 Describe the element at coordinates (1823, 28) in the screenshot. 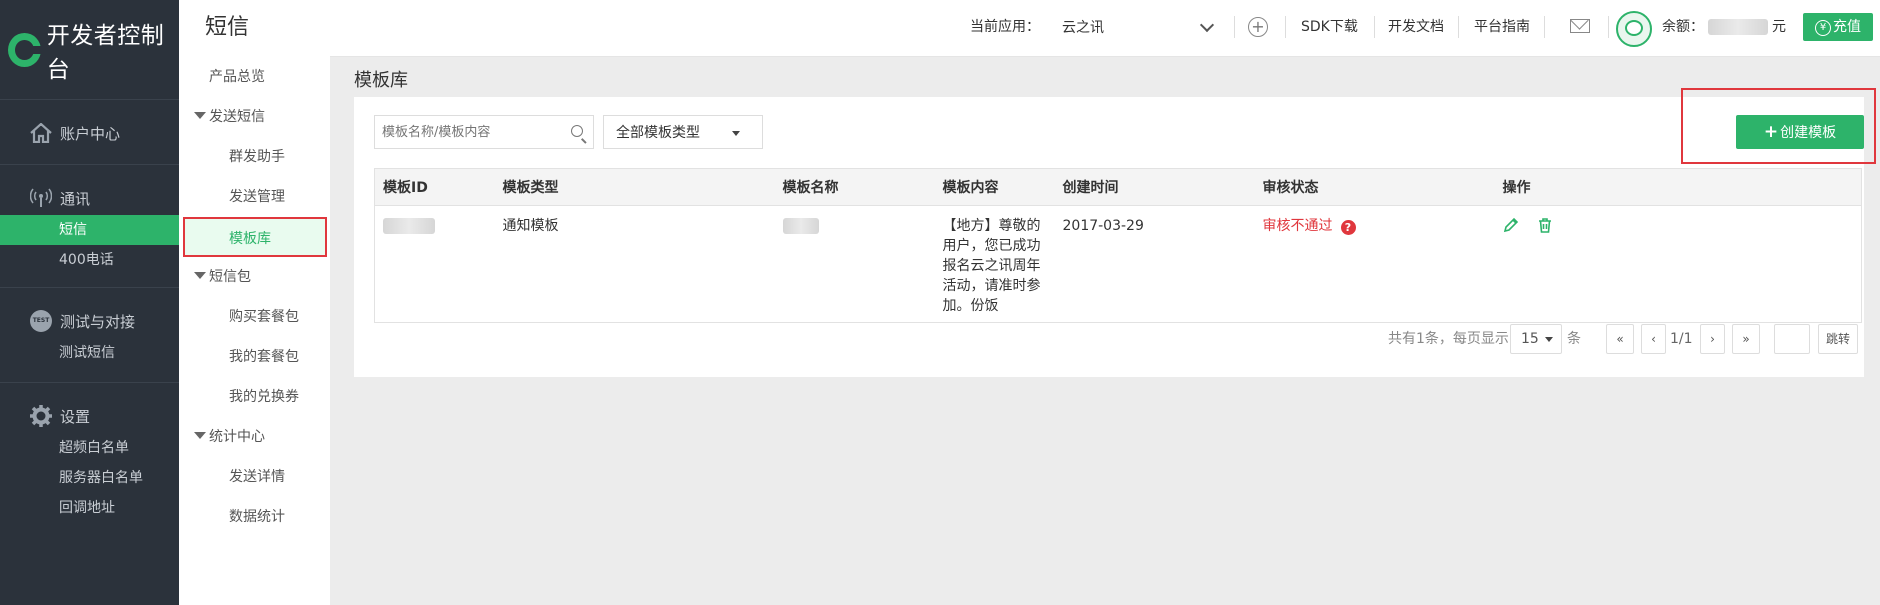

I see `yen-icon: ¥` at that location.